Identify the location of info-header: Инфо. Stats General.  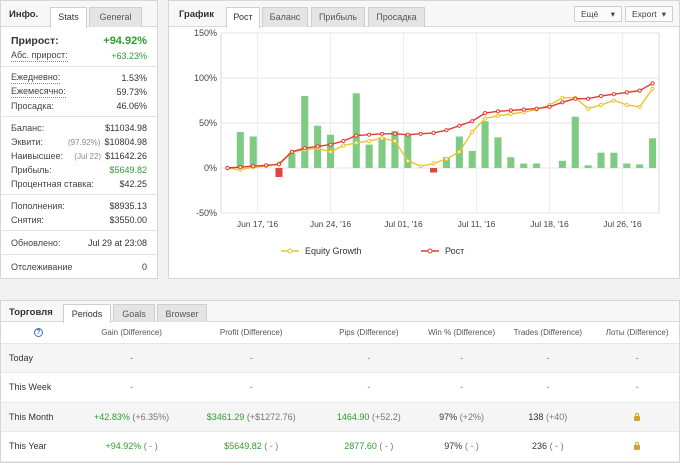
(79, 14).